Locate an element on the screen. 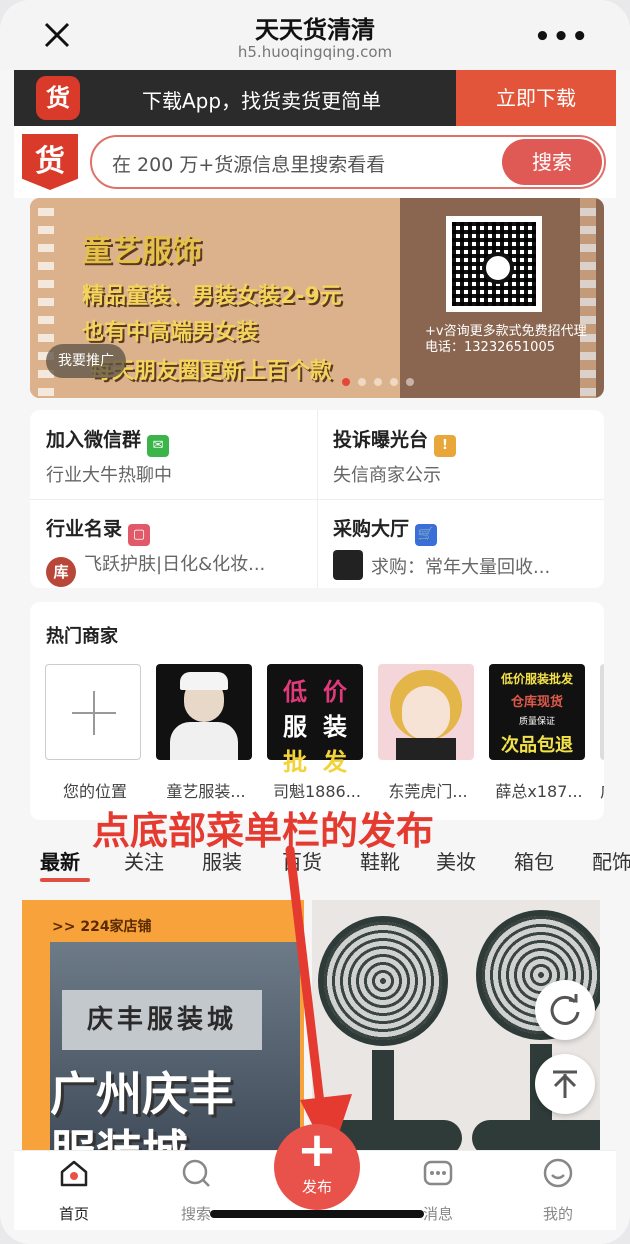 The image size is (630, 1244). nav-profile: 我的 is located at coordinates (558, 1190).